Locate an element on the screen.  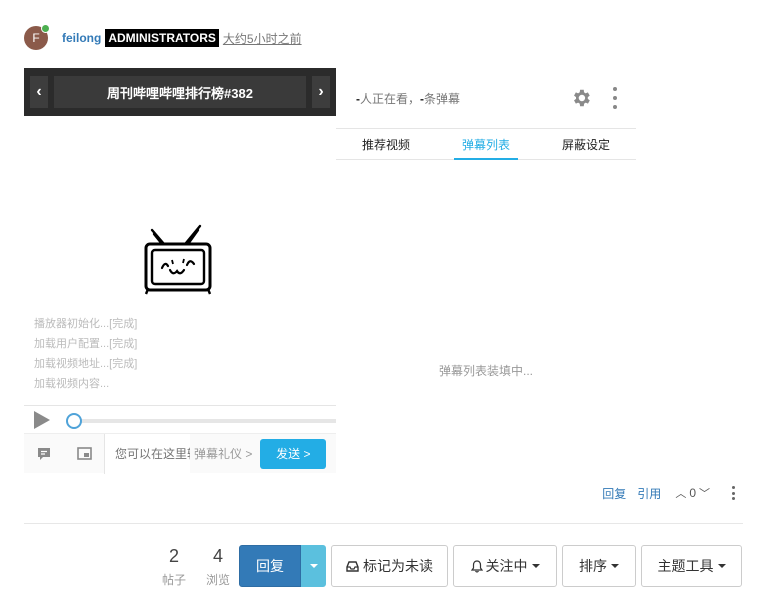
video-title: 周刊哔哩哔哩排行榜#382 is located at coordinates (180, 92).